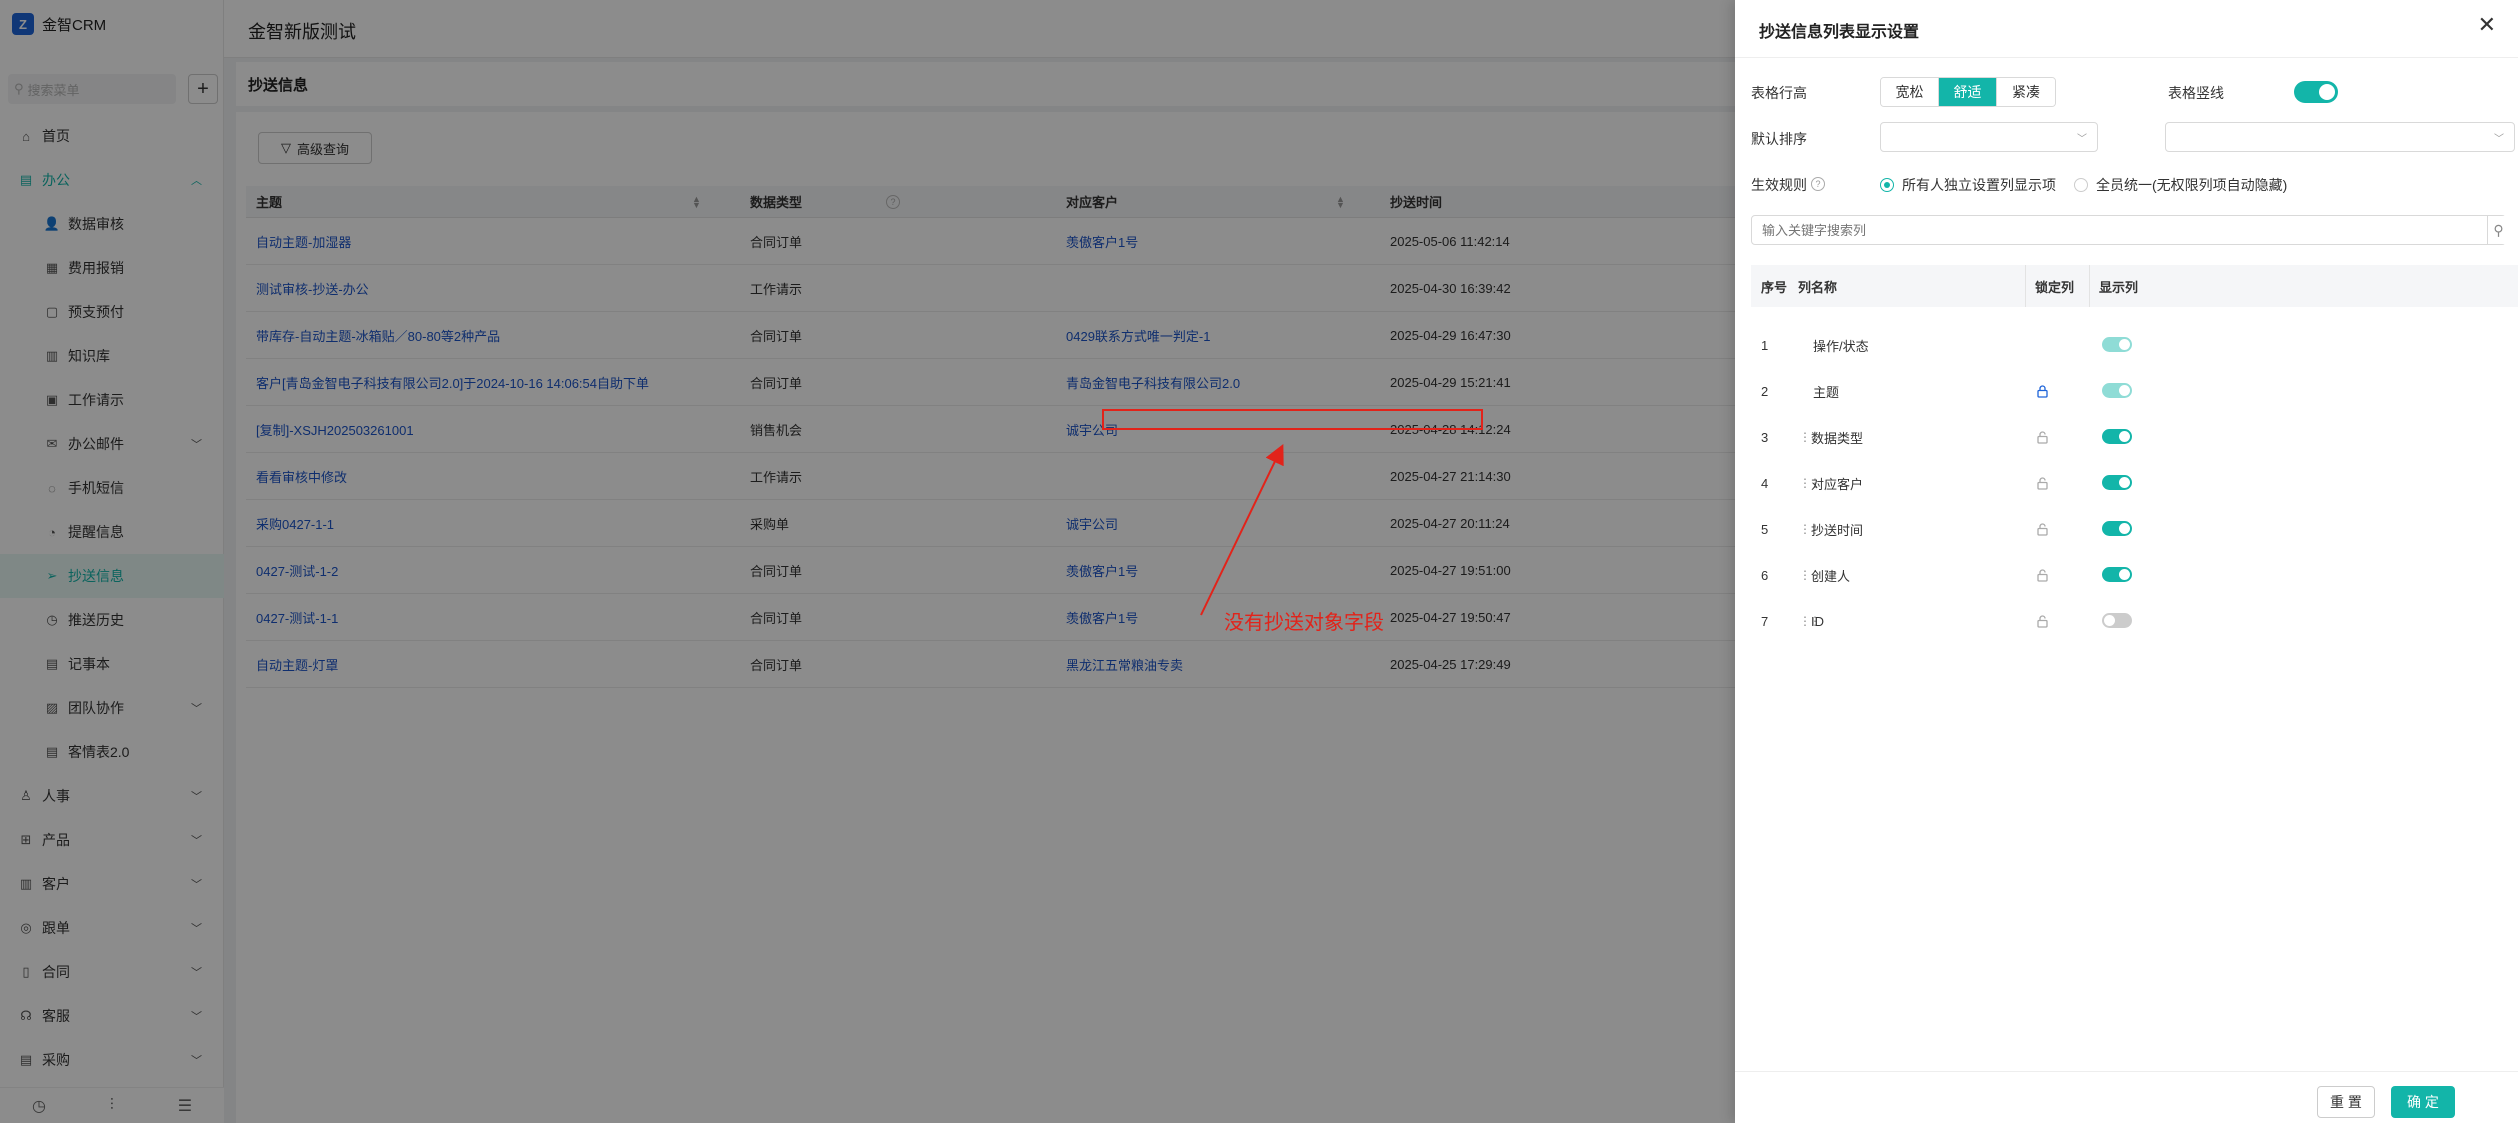 The height and width of the screenshot is (1123, 2518). Describe the element at coordinates (2316, 92) in the screenshot. I see `vertical-lines-toggle` at that location.